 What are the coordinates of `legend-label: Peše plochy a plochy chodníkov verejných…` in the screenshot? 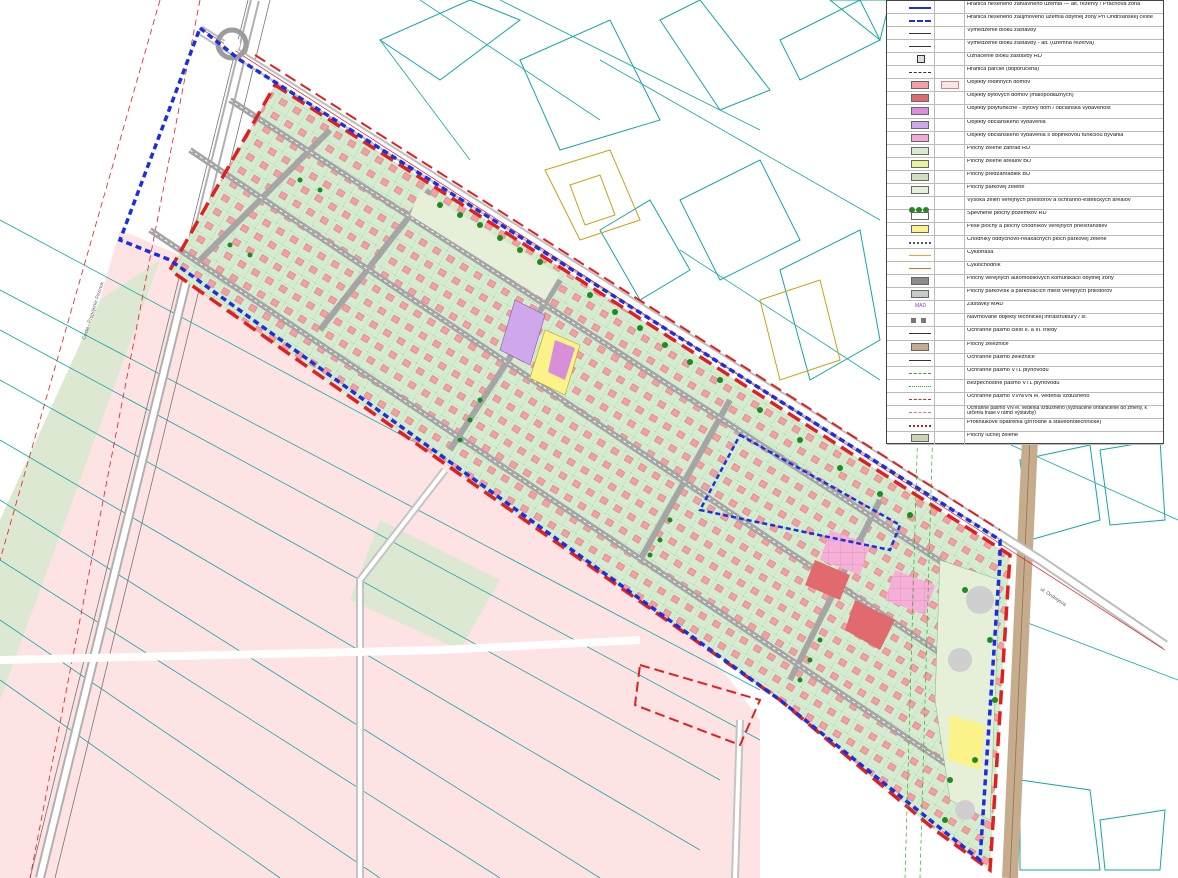 It's located at (1037, 226).